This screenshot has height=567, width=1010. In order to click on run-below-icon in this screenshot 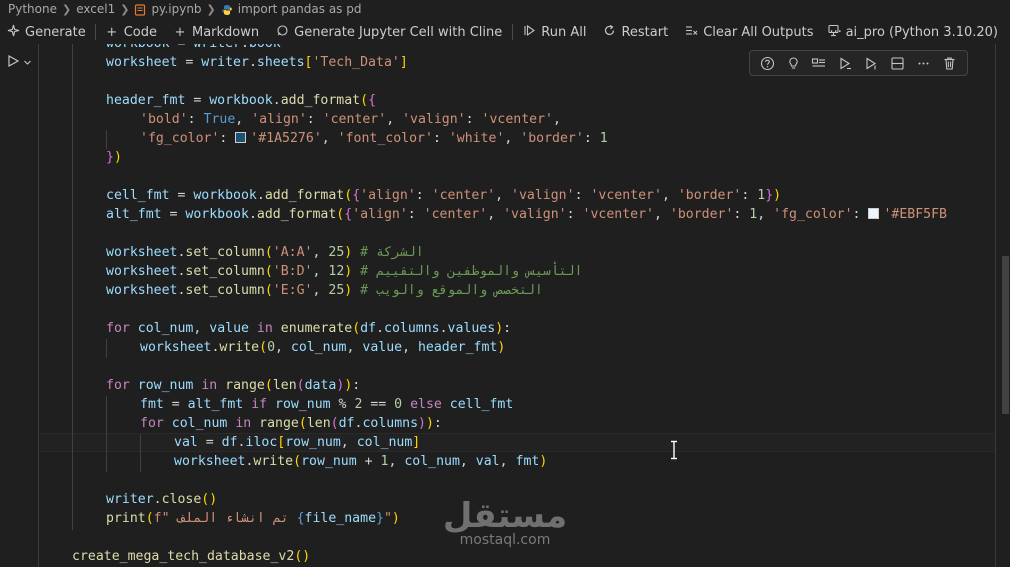, I will do `click(872, 63)`.